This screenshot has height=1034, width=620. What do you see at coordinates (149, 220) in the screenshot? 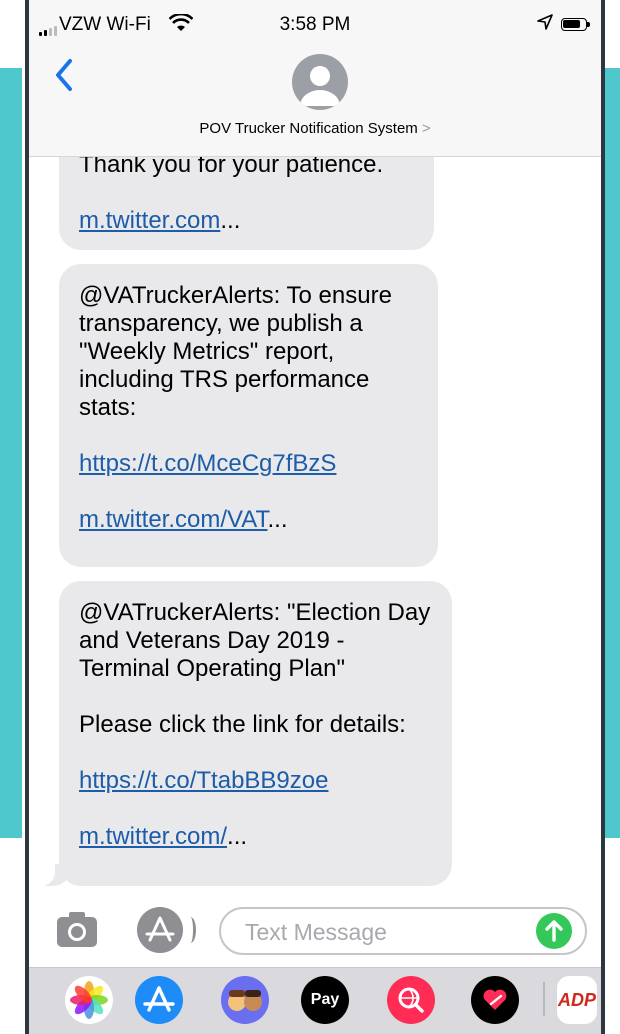
I see `message-link: m.twitter.com` at bounding box center [149, 220].